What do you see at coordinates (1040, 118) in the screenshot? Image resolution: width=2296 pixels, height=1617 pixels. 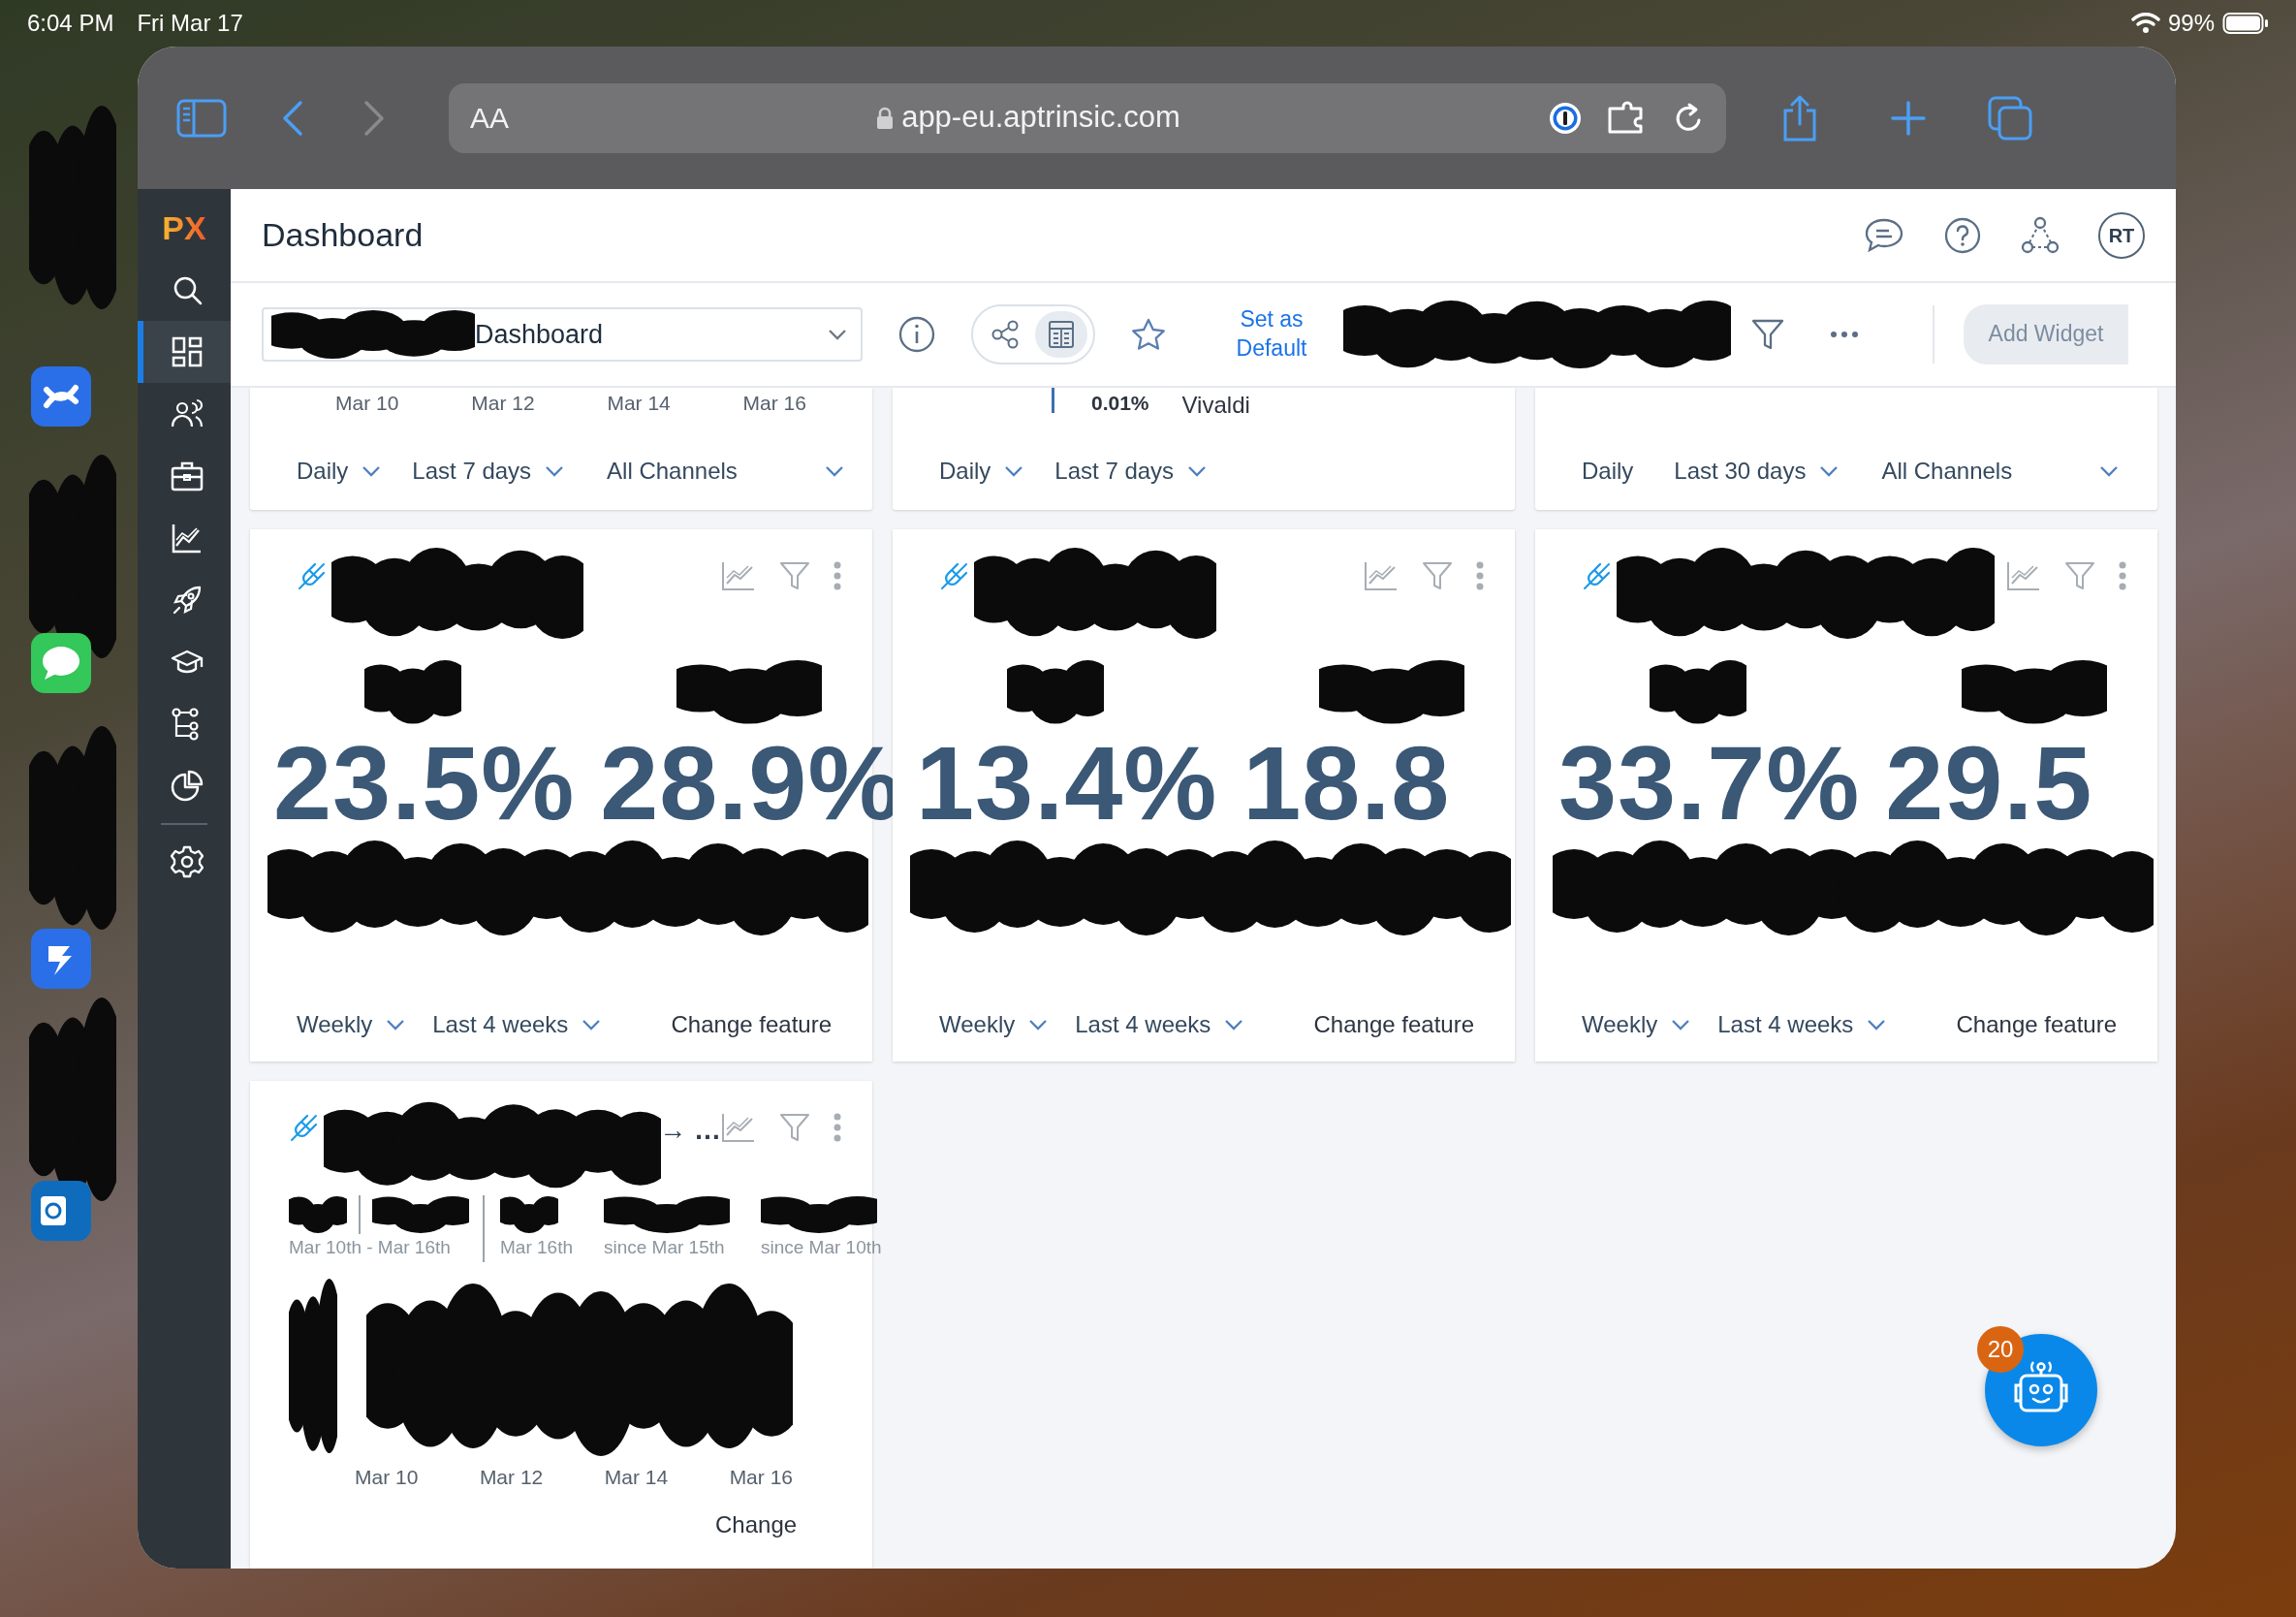 I see `url-text: app-eu.aptrinsic.com` at bounding box center [1040, 118].